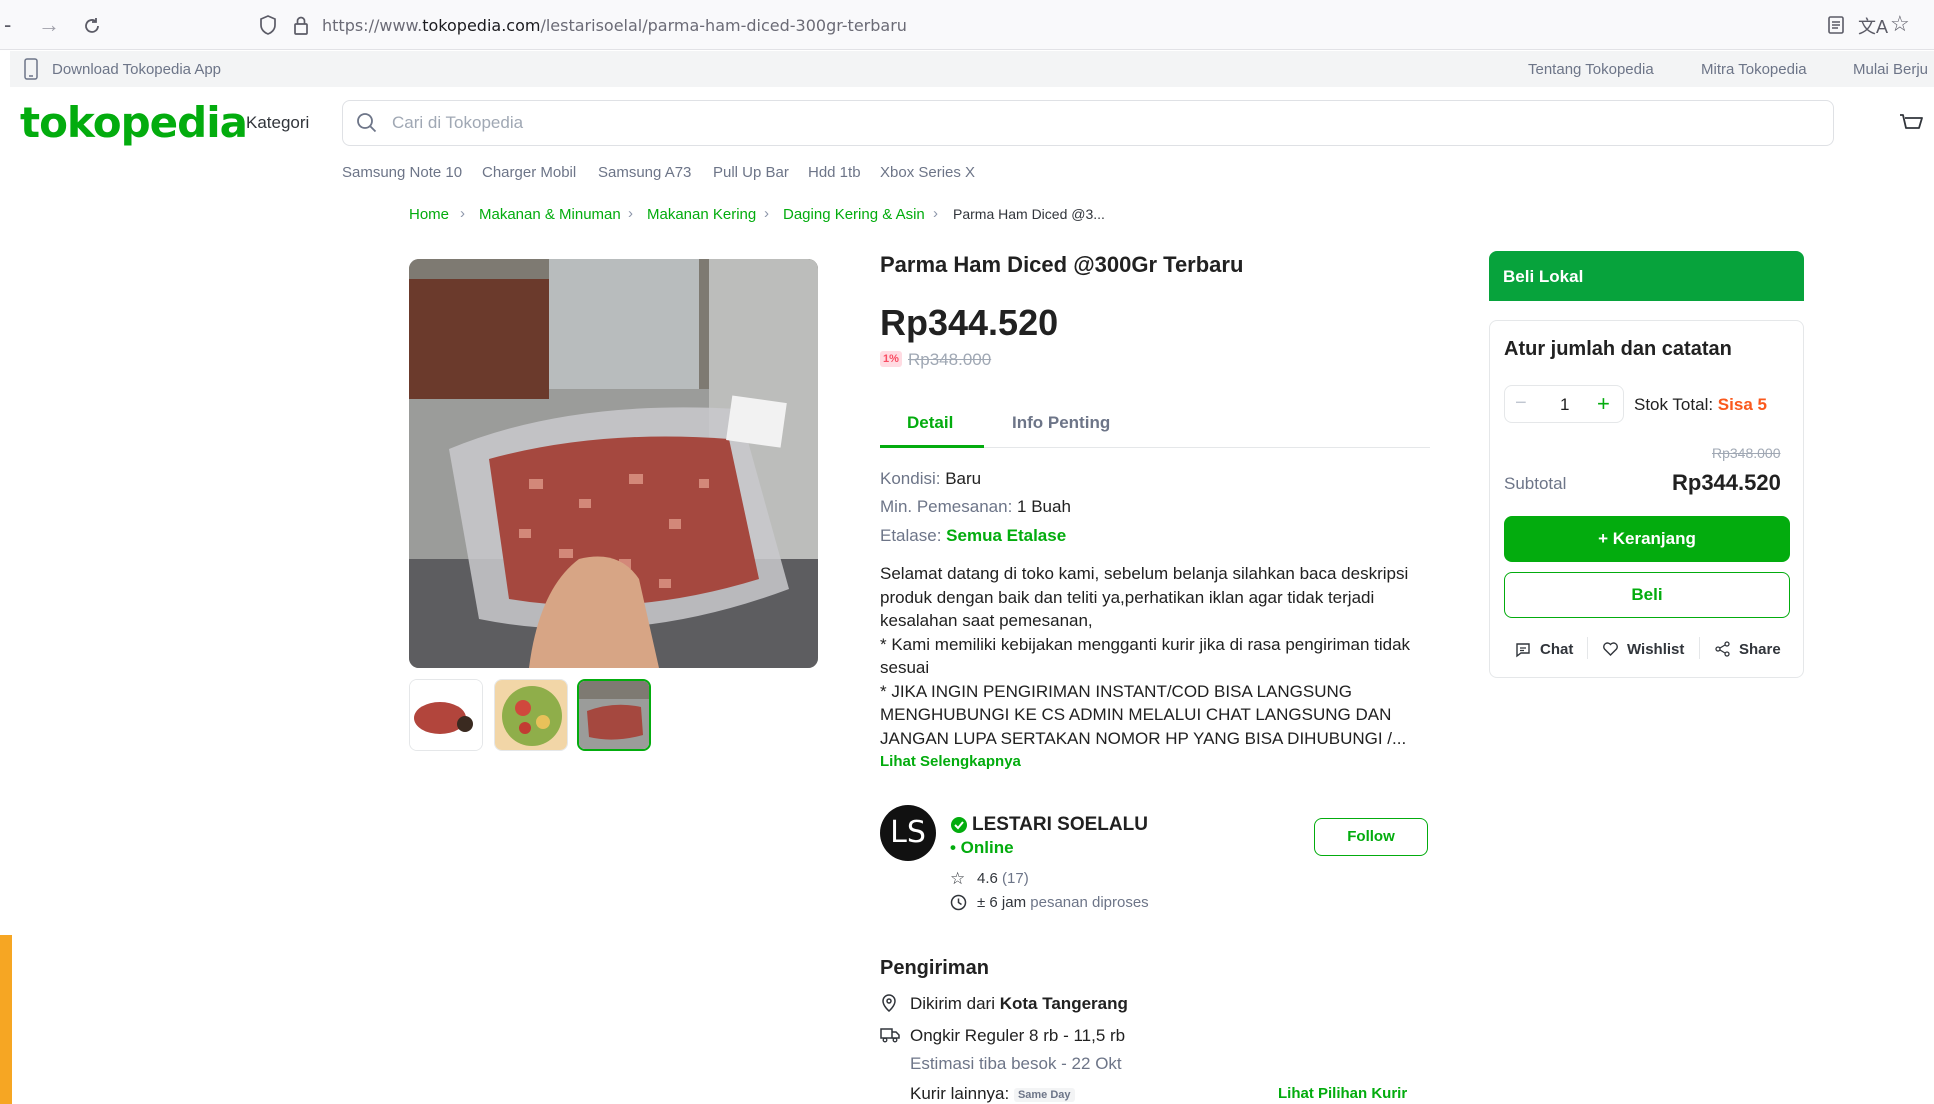 The width and height of the screenshot is (1934, 1104). Describe the element at coordinates (950, 359) in the screenshot. I see `original-price: Rp348.000` at that location.